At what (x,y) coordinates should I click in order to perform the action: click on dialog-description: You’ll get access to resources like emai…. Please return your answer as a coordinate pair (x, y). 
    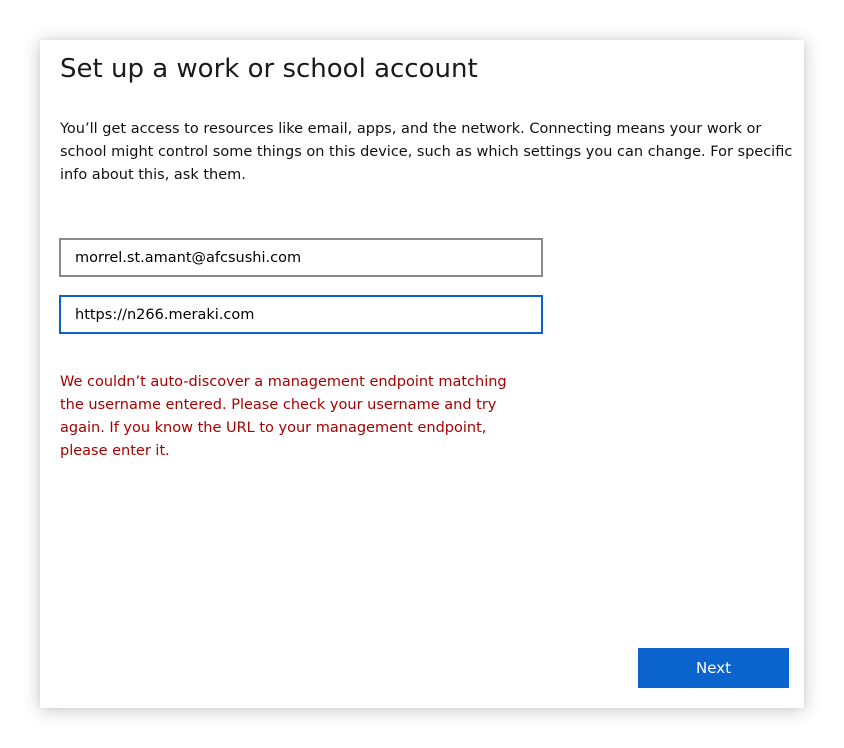
    Looking at the image, I should click on (426, 152).